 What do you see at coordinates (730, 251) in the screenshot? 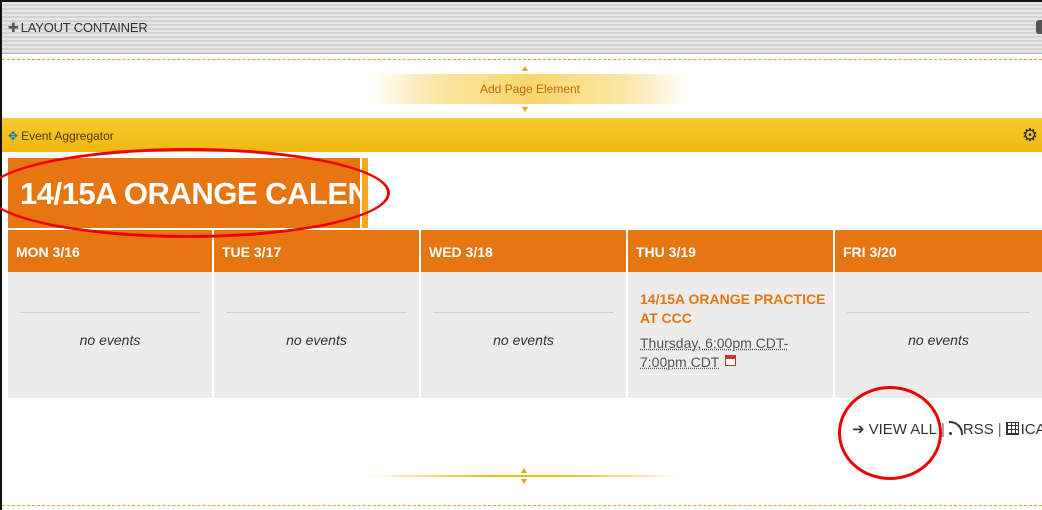
I see `day-header: THU 3/19` at bounding box center [730, 251].